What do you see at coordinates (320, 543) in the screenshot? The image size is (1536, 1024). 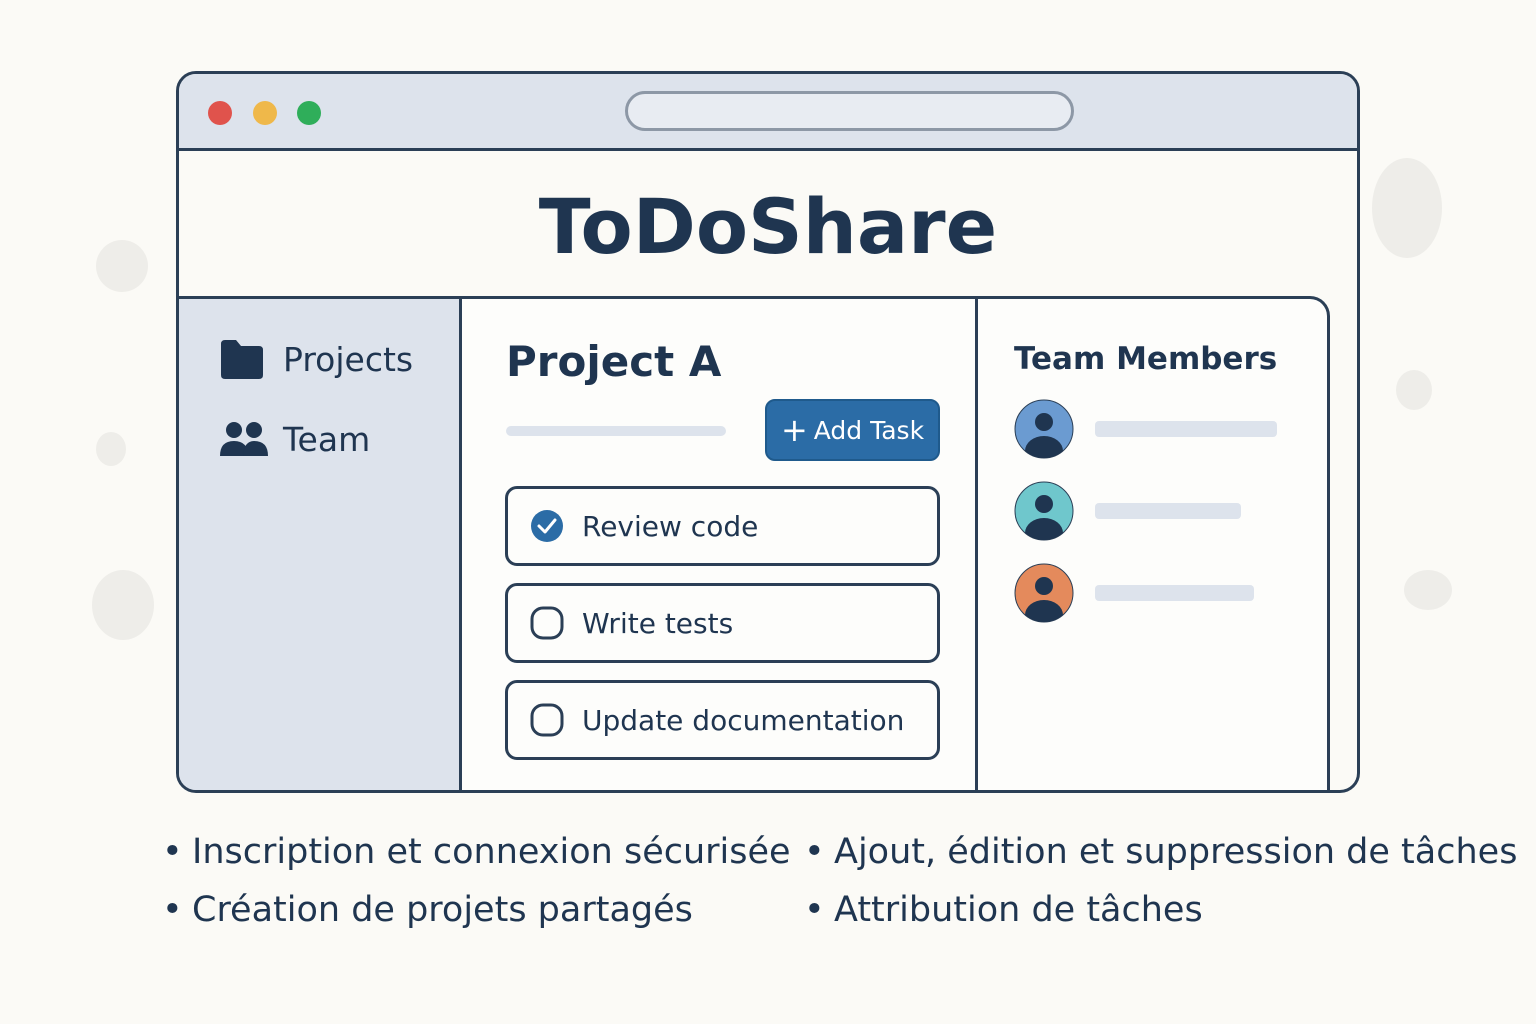 I see `sidebar: Projects Team` at bounding box center [320, 543].